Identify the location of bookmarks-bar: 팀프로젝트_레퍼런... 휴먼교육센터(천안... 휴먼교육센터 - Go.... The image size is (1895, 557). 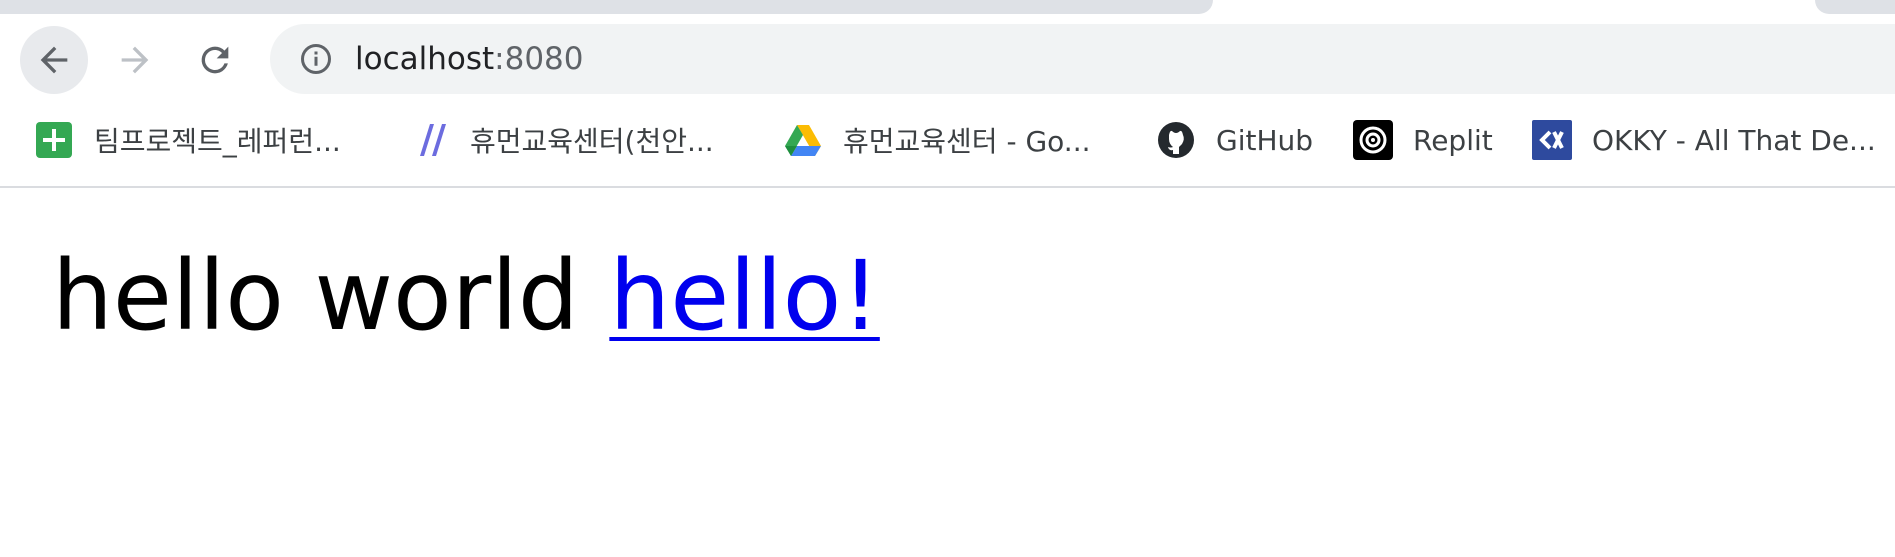
(947, 147).